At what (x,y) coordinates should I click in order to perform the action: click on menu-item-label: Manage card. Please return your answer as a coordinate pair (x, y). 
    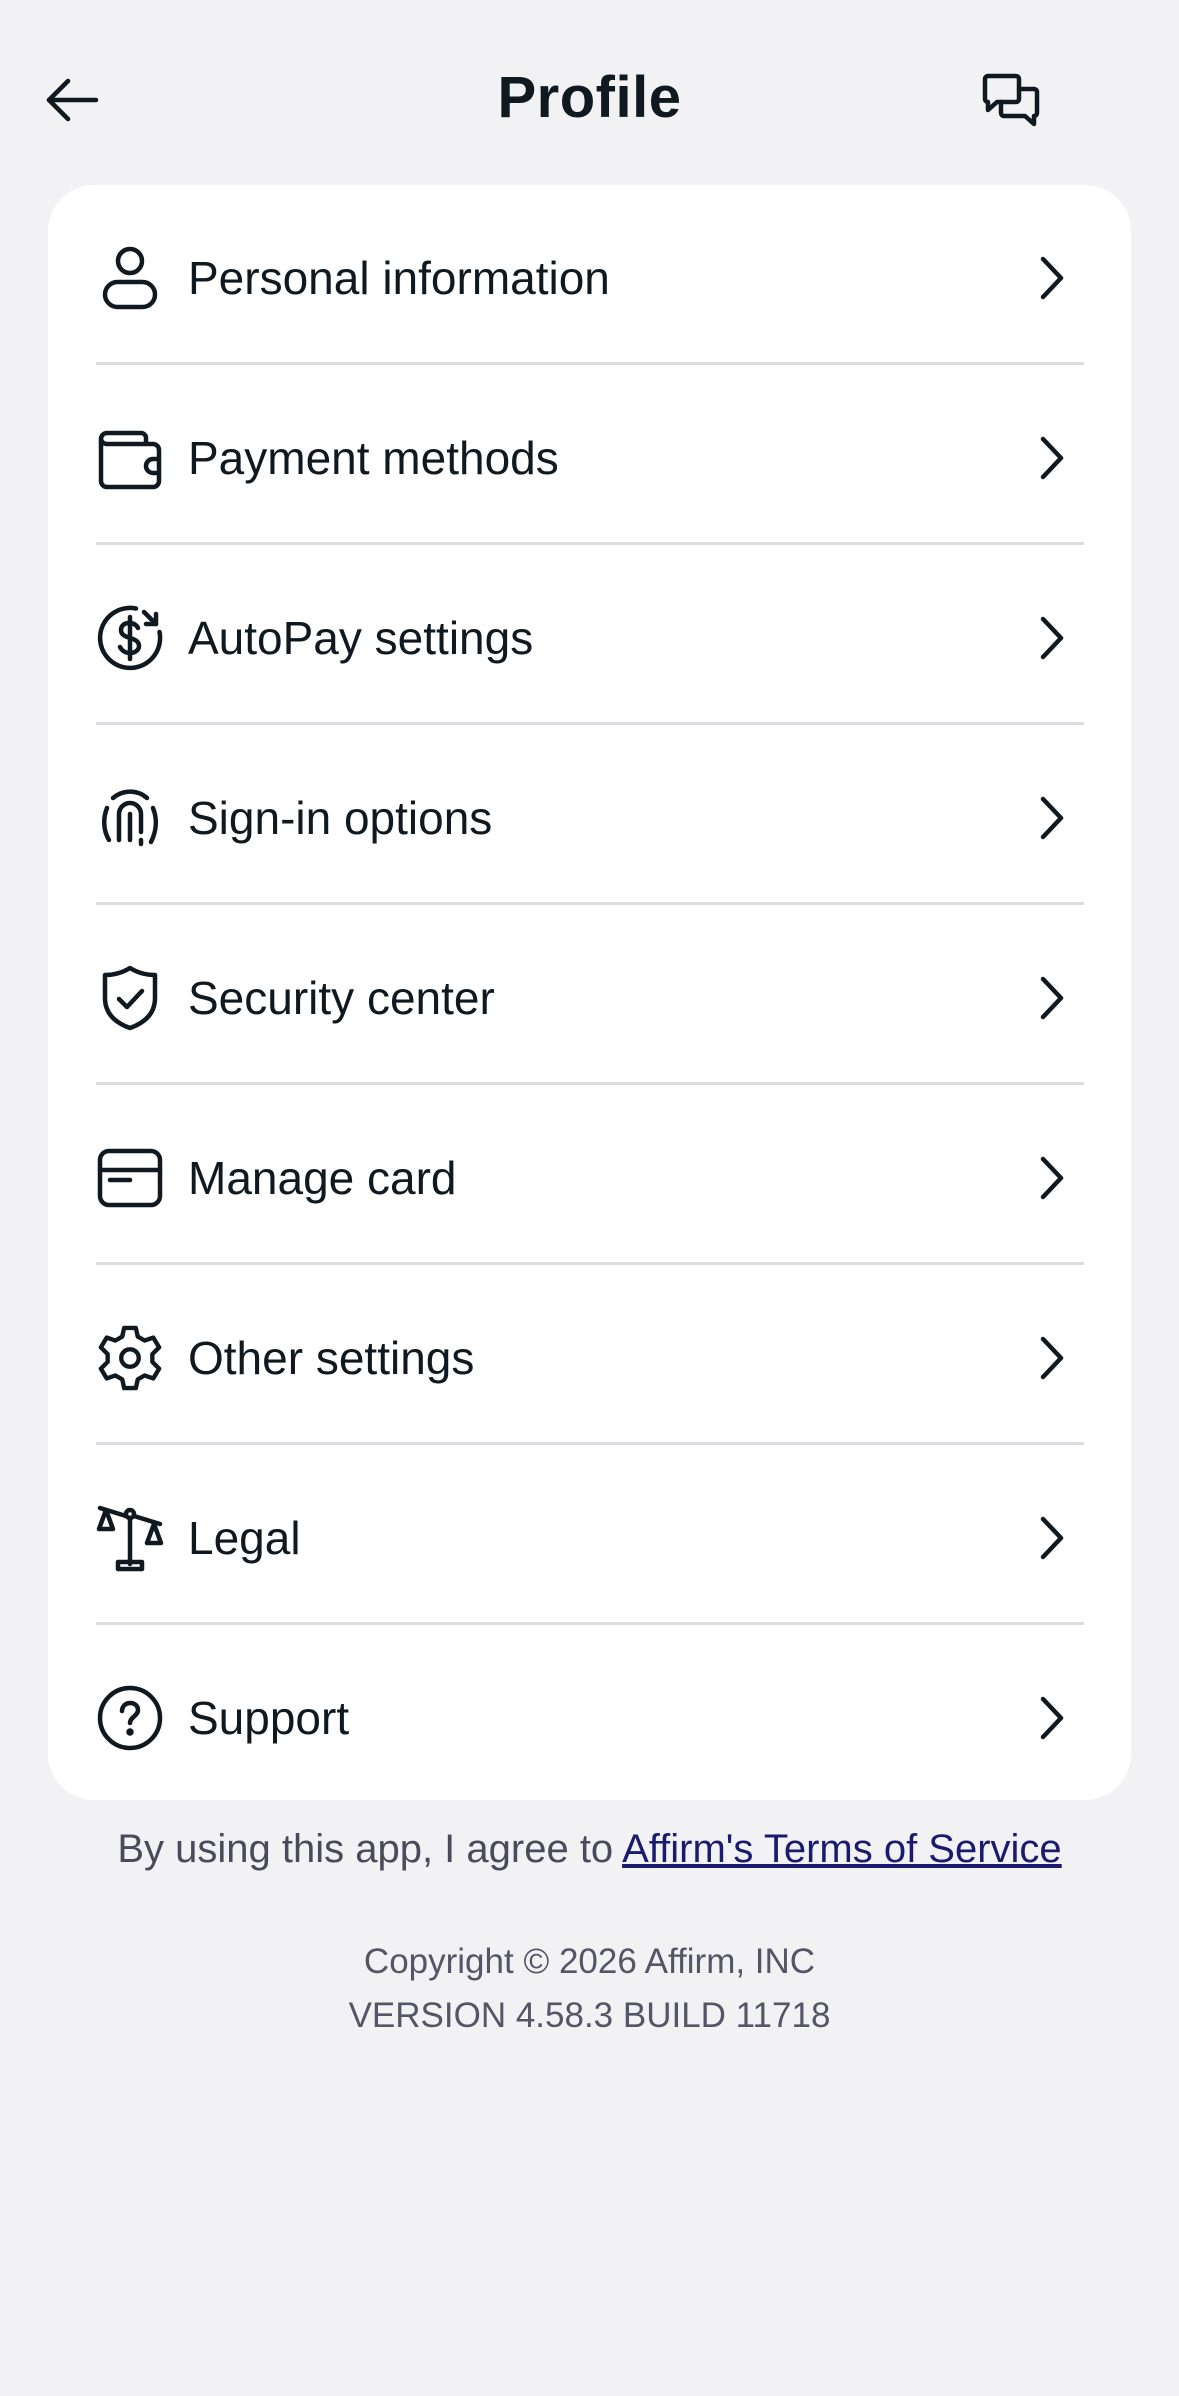
    Looking at the image, I should click on (322, 1178).